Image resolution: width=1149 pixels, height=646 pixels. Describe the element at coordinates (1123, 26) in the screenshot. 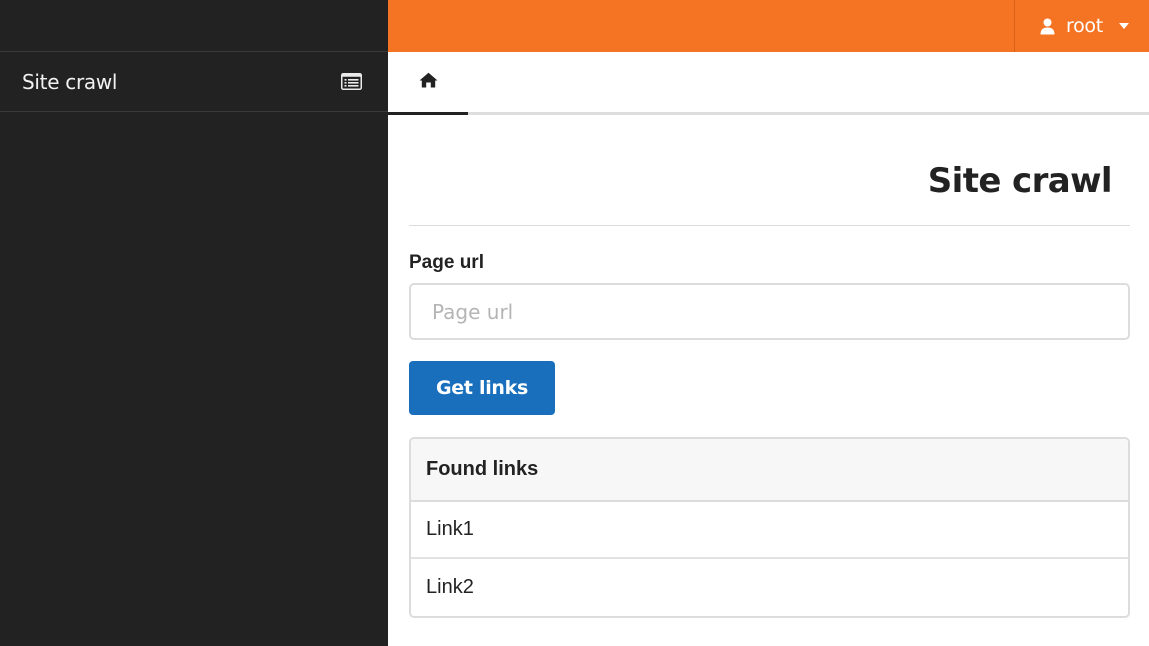

I see `chevron-down-icon` at that location.